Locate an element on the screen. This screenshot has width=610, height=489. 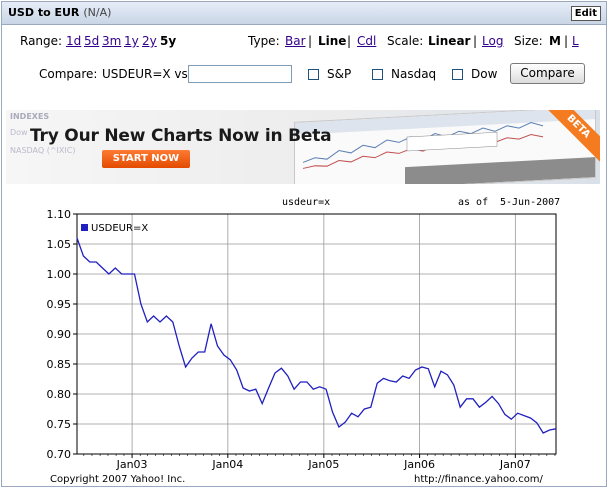
nasdaq-checkbox-label: Nasdaq is located at coordinates (414, 74).